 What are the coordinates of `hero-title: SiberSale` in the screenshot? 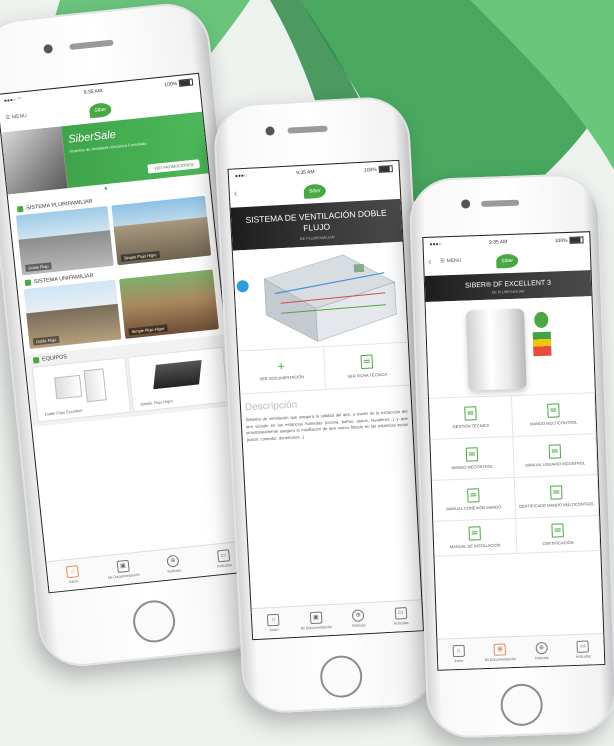 It's located at (92, 137).